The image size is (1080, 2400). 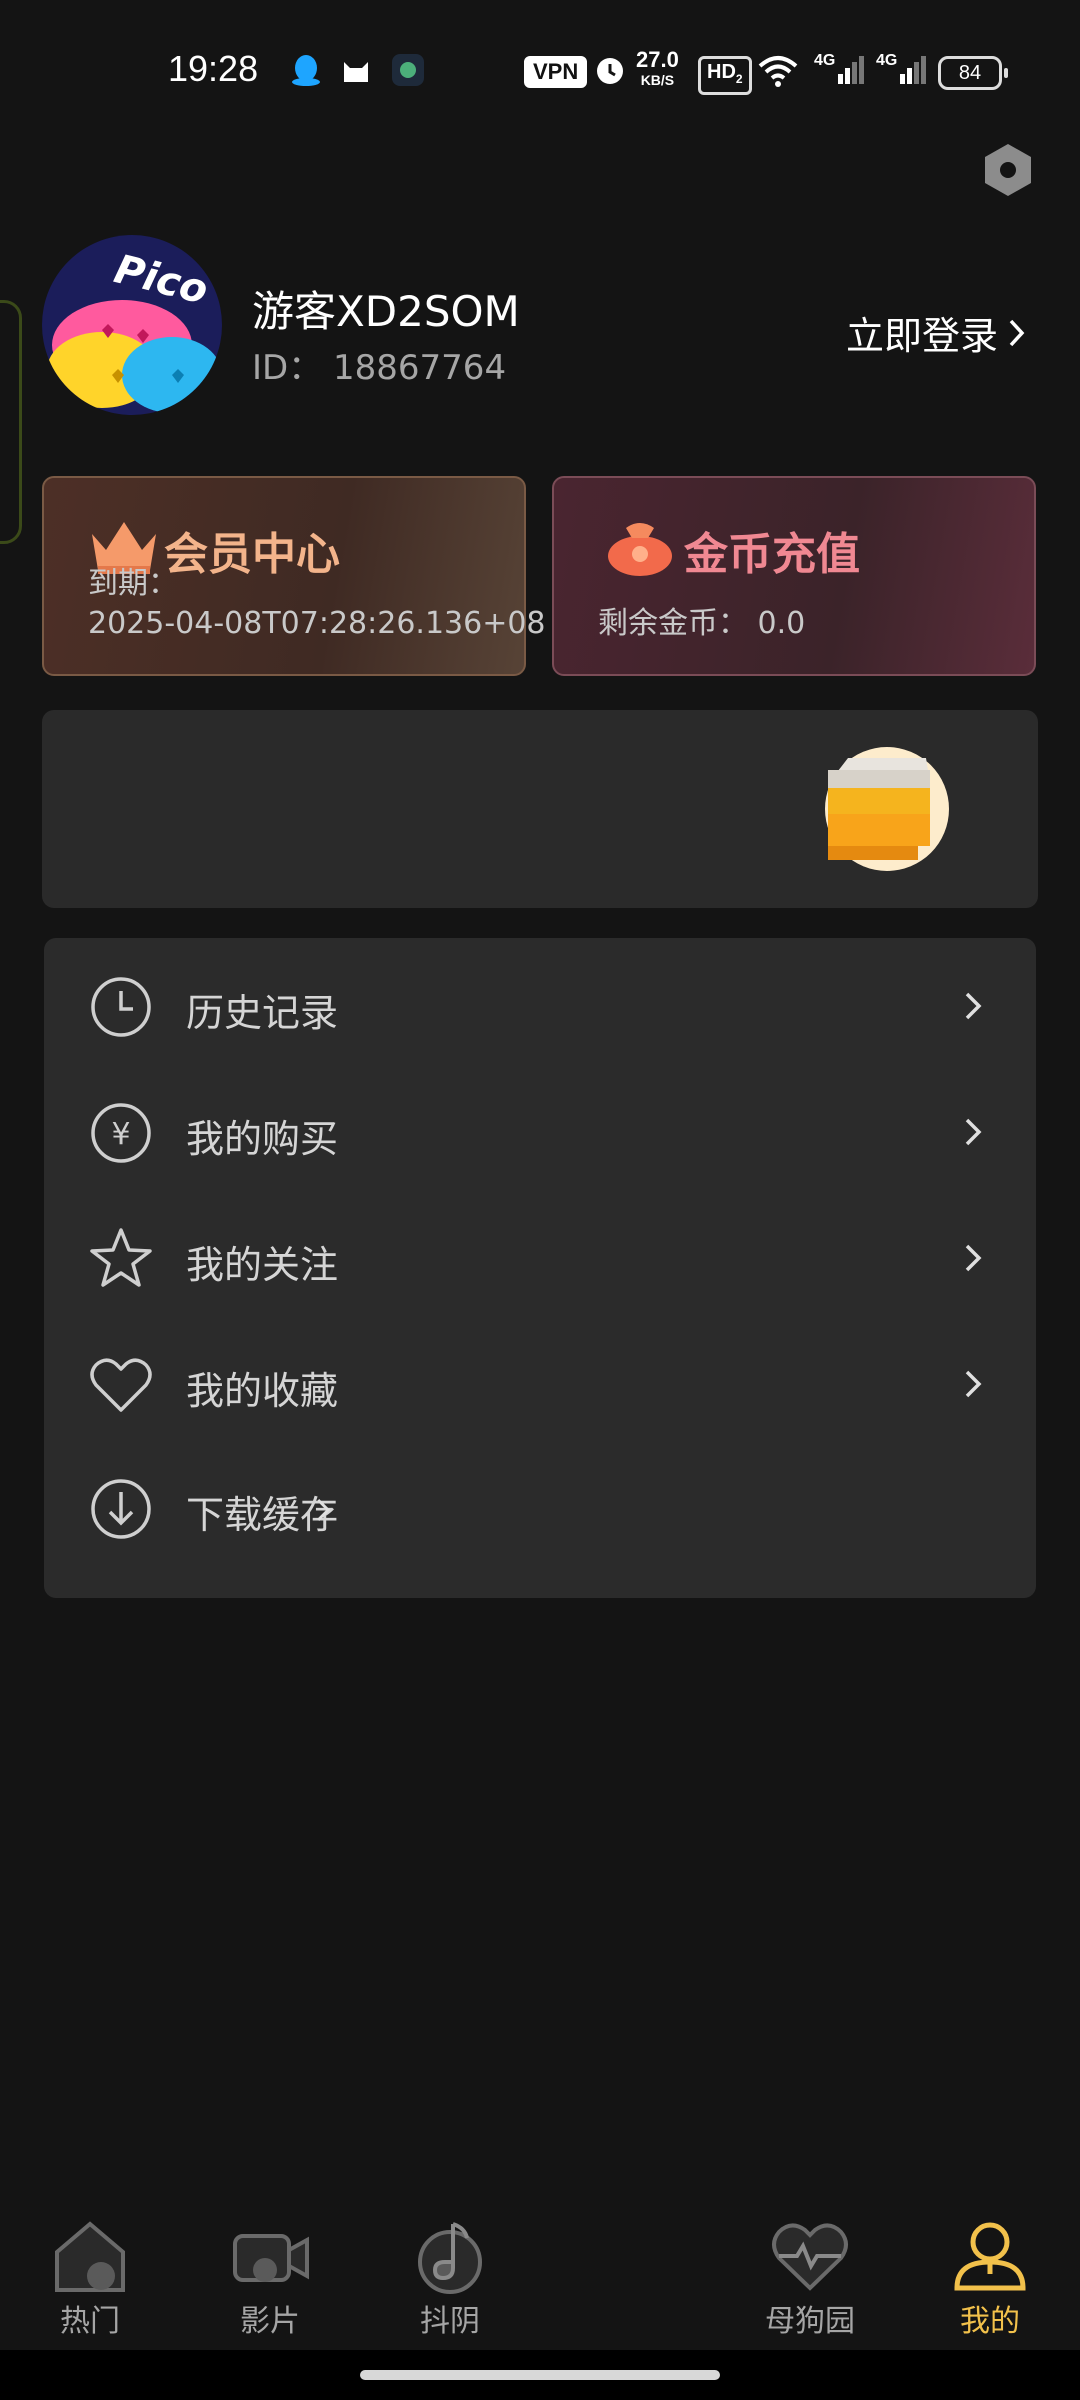 What do you see at coordinates (121, 1385) in the screenshot?
I see `heart-icon` at bounding box center [121, 1385].